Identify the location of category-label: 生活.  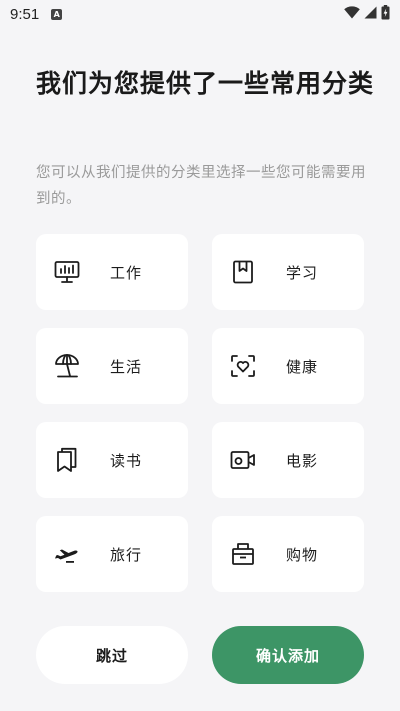
(126, 366).